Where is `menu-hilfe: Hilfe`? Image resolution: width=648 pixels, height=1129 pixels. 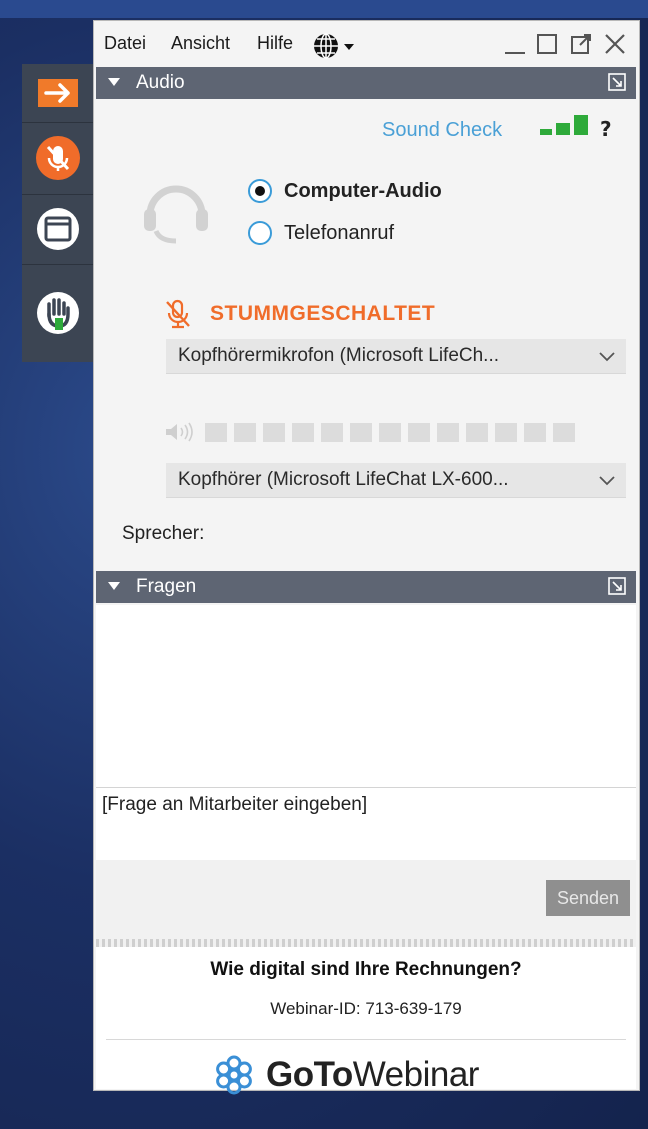 menu-hilfe: Hilfe is located at coordinates (275, 43).